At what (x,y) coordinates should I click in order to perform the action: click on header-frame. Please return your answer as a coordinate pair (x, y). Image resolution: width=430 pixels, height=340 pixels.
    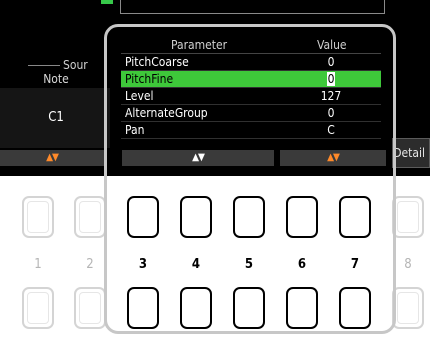
    Looking at the image, I should click on (252, 7).